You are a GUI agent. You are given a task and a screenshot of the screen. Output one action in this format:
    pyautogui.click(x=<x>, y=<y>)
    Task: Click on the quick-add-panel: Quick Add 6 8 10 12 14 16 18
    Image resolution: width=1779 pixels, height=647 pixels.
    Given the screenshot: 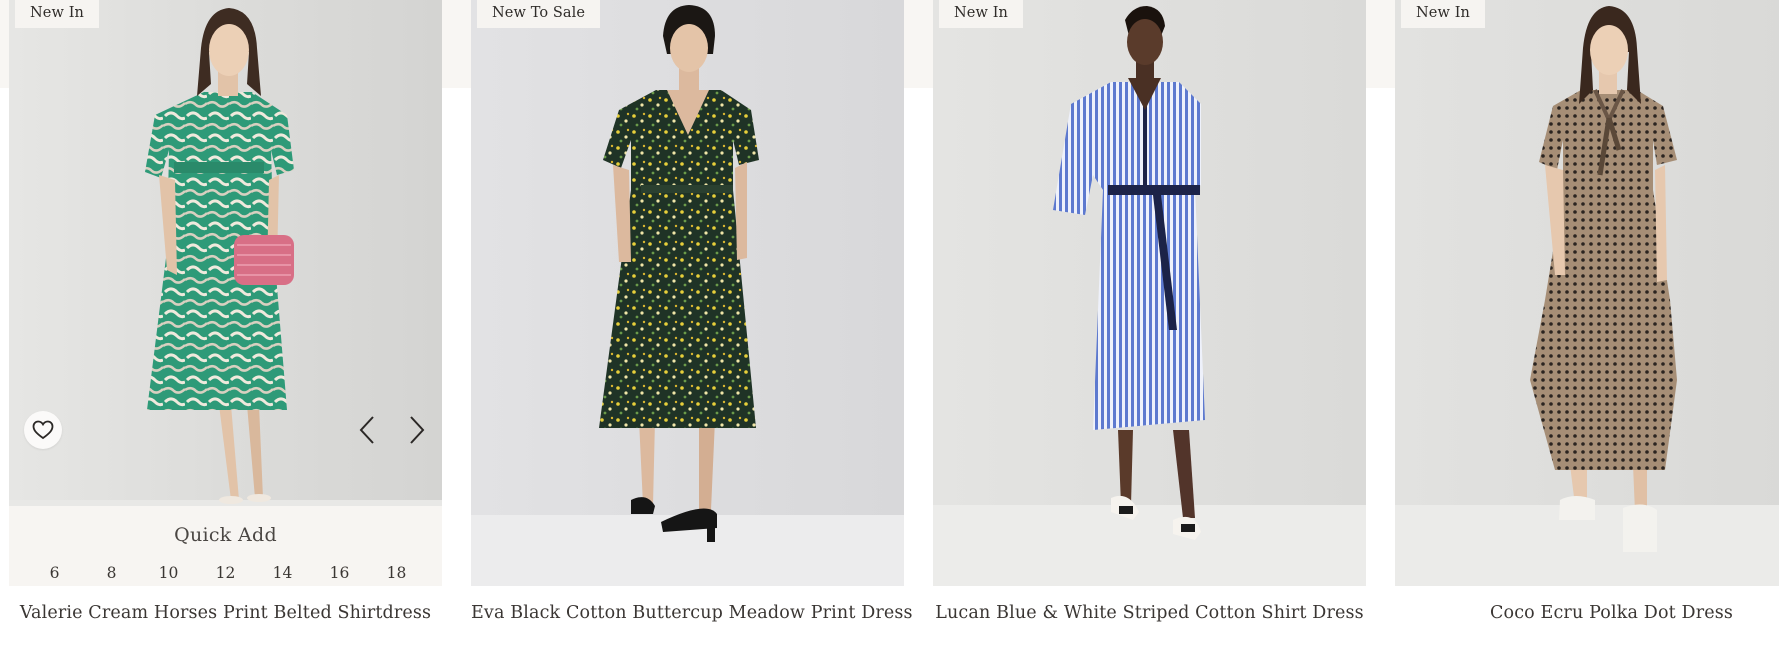 What is the action you would take?
    pyautogui.click(x=225, y=546)
    